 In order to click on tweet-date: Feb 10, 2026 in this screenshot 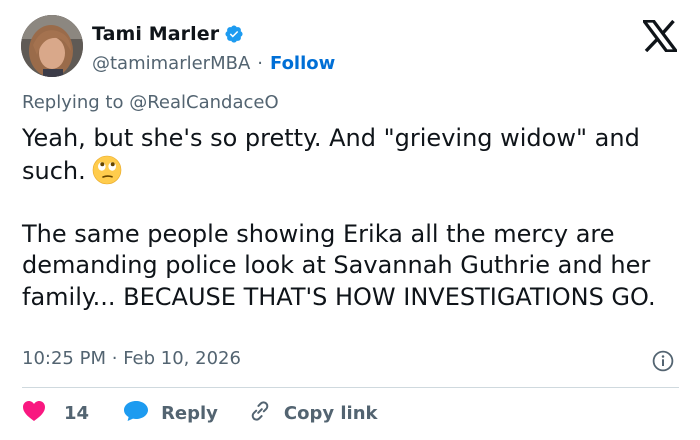, I will do `click(182, 358)`.